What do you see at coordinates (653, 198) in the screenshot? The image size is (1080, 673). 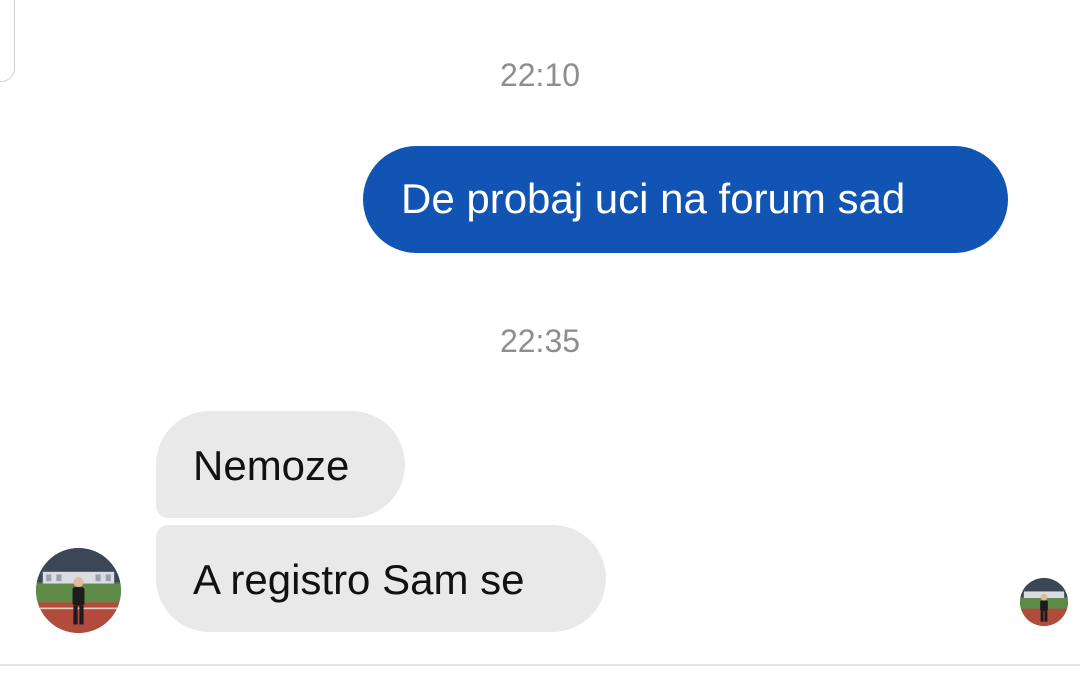 I see `message-text: De probaj uci na forum sad` at bounding box center [653, 198].